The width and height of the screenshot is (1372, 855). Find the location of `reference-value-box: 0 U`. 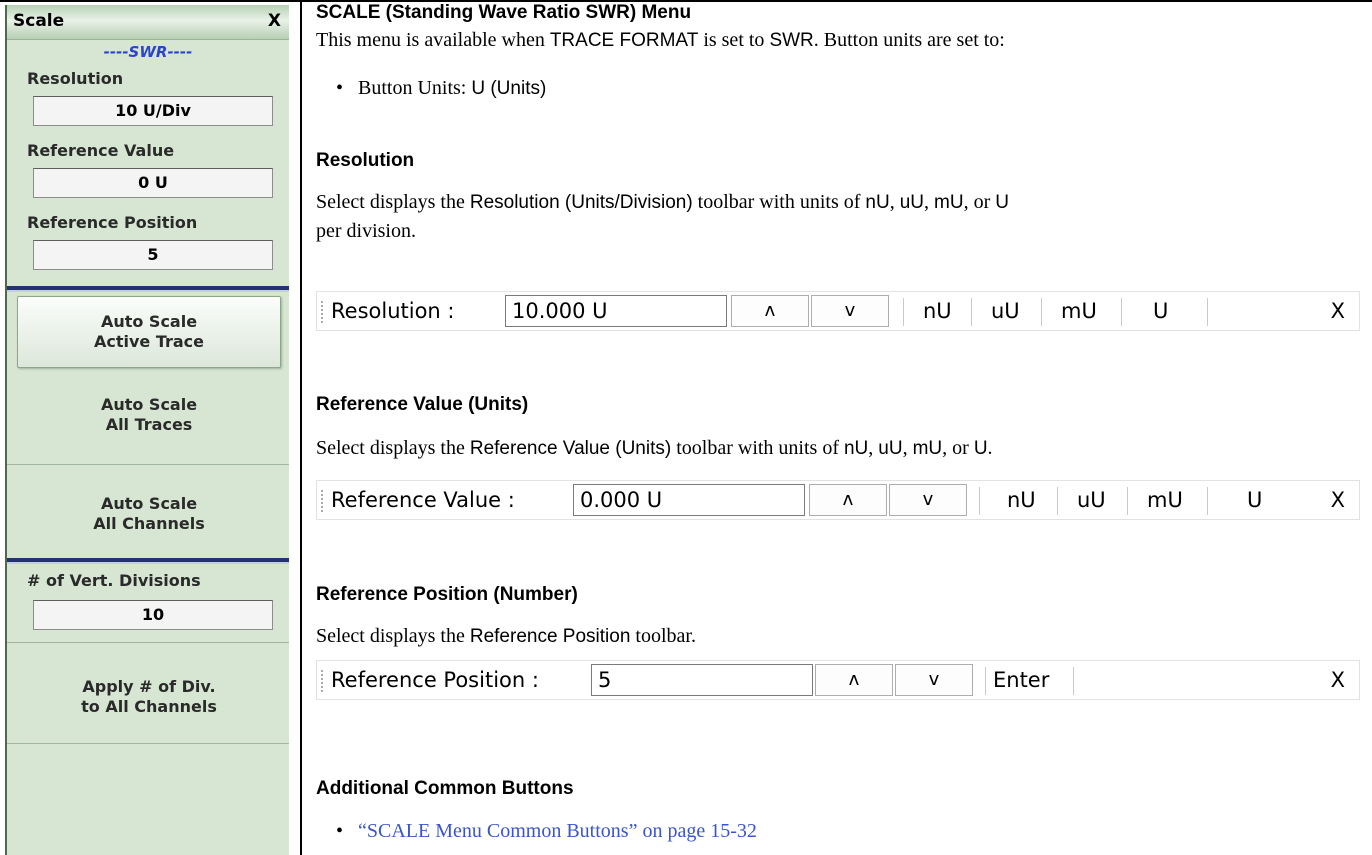

reference-value-box: 0 U is located at coordinates (153, 183).